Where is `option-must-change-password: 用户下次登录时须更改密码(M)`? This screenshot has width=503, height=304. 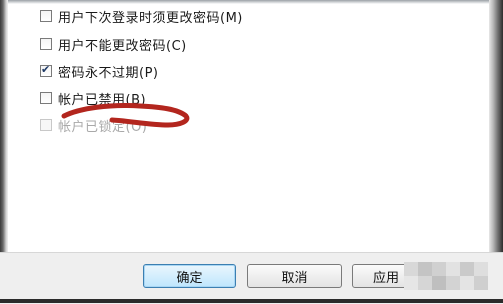 option-must-change-password: 用户下次登录时须更改密码(M) is located at coordinates (141, 16).